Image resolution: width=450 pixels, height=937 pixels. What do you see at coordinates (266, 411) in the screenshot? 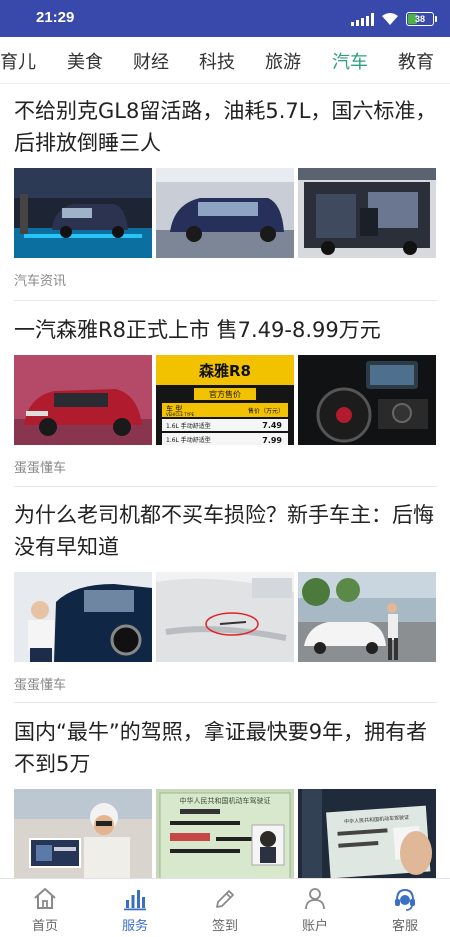
I see `col-price-text: 售价（万元）` at bounding box center [266, 411].